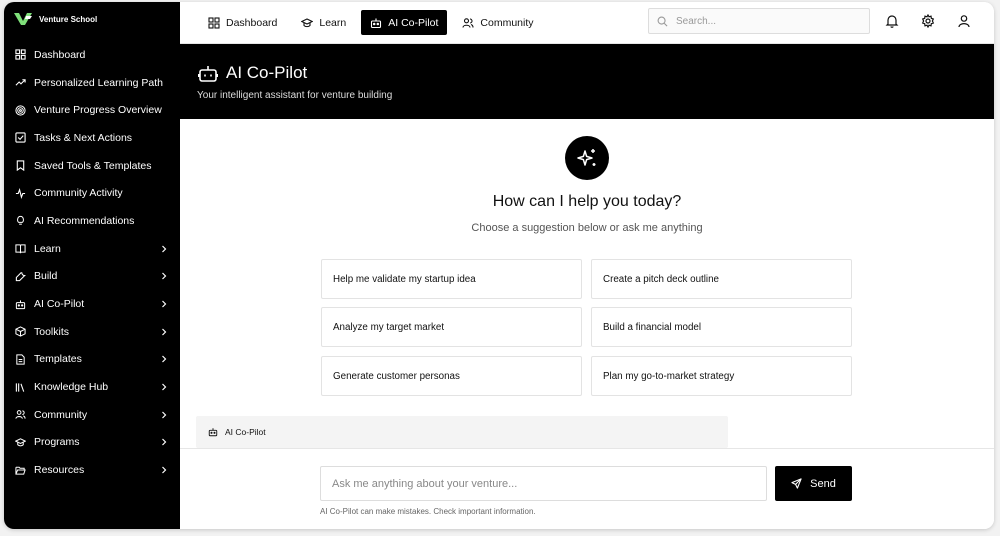 This screenshot has width=1000, height=536. I want to click on check-square-icon, so click(20, 138).